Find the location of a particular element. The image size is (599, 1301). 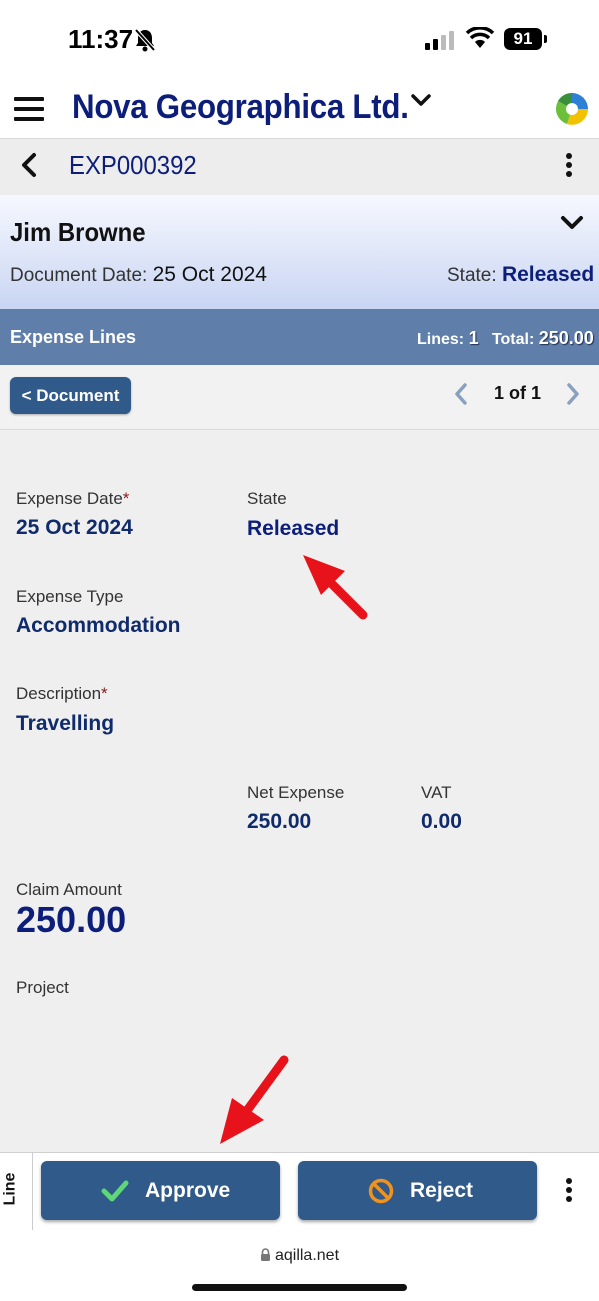

home-indicator is located at coordinates (299, 1287).